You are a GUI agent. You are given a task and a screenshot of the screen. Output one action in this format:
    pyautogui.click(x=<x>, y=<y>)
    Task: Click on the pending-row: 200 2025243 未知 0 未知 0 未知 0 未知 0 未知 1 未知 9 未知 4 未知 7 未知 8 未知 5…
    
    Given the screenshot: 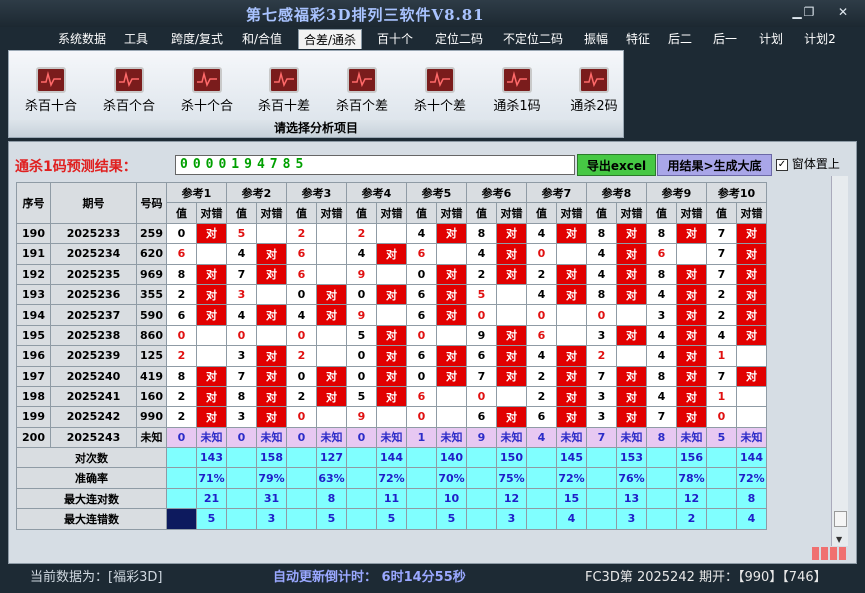 What is the action you would take?
    pyautogui.click(x=391, y=437)
    